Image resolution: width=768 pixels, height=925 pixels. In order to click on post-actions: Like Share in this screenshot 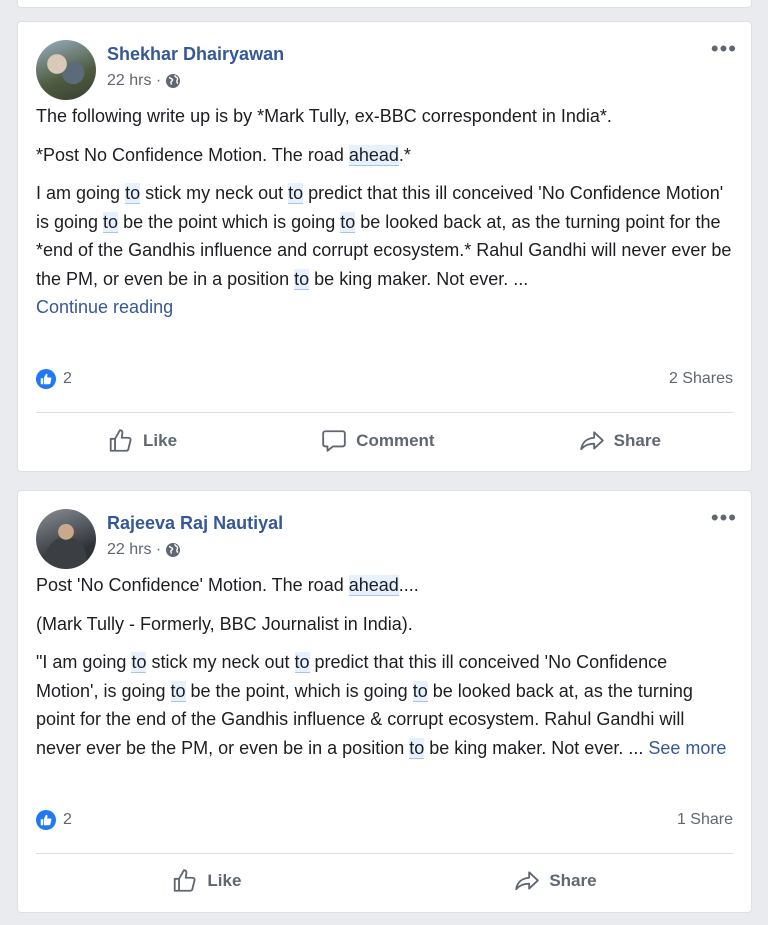, I will do `click(384, 881)`.